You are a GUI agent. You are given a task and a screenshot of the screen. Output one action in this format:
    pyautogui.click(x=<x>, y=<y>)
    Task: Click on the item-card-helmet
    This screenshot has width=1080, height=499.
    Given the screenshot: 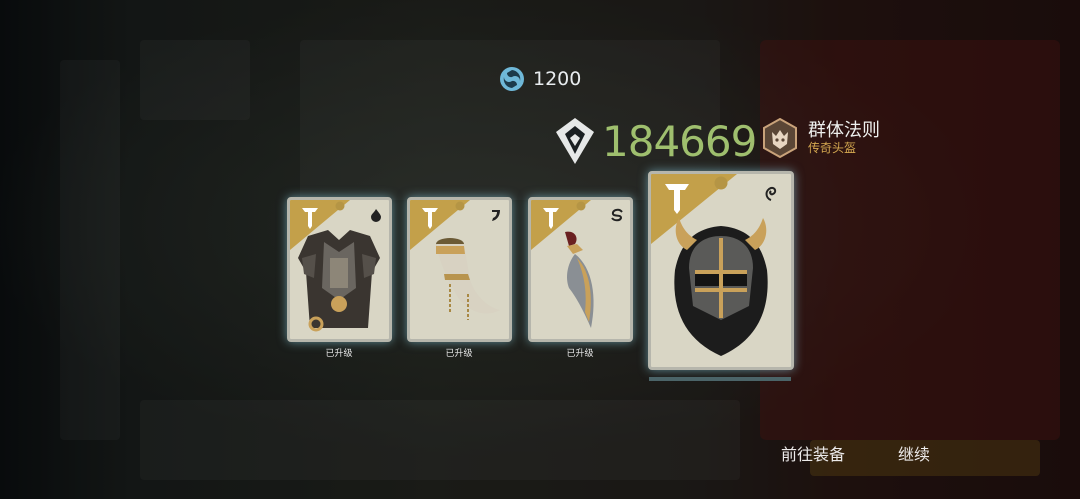 What is the action you would take?
    pyautogui.click(x=721, y=270)
    